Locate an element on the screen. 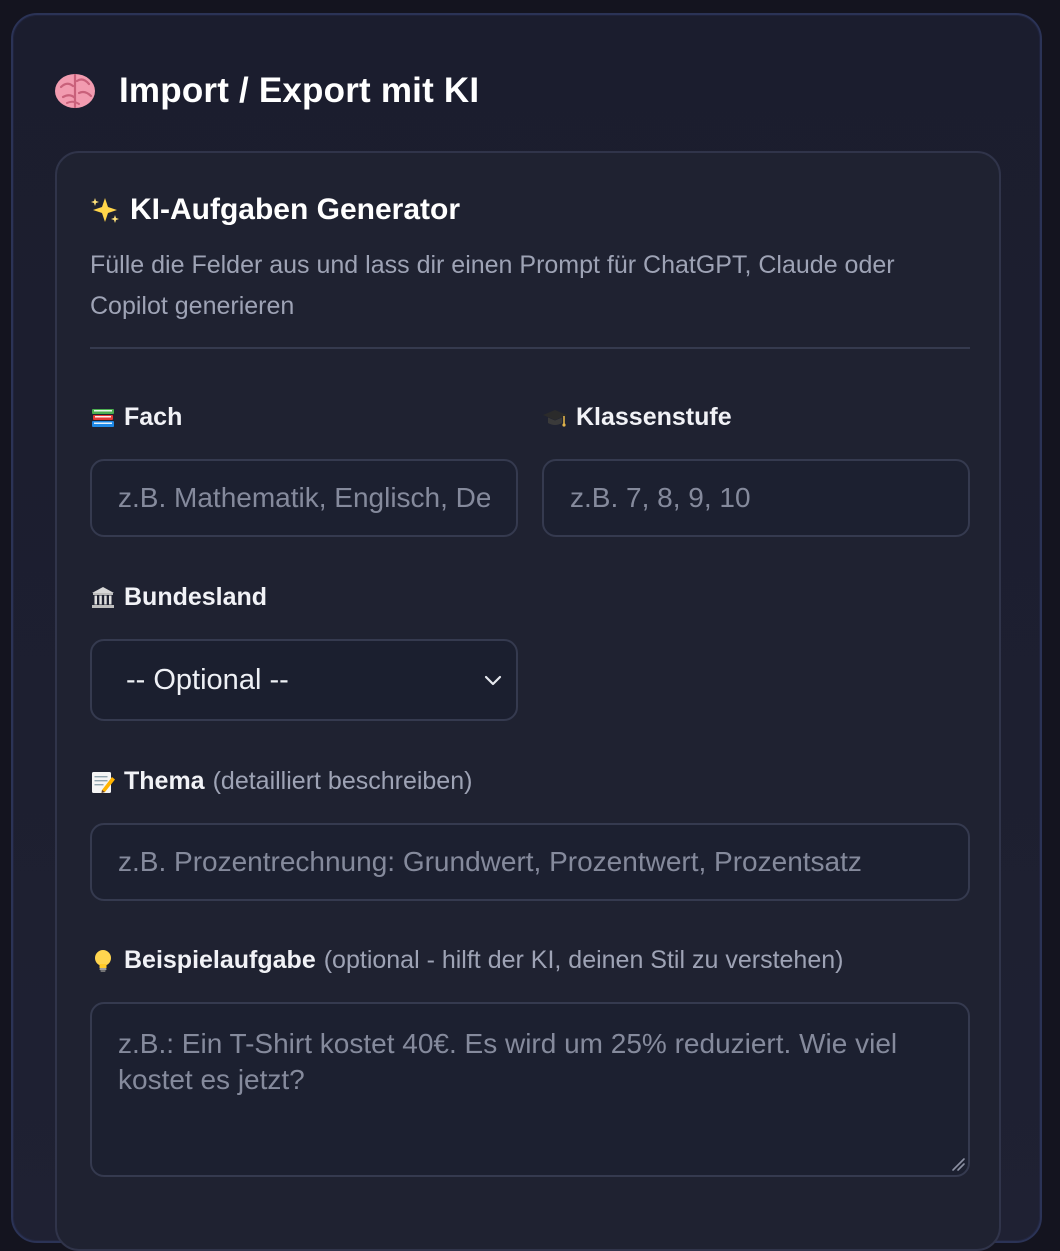 The width and height of the screenshot is (1060, 1251). klassenstufe-label: Klassenstufe is located at coordinates (637, 417).